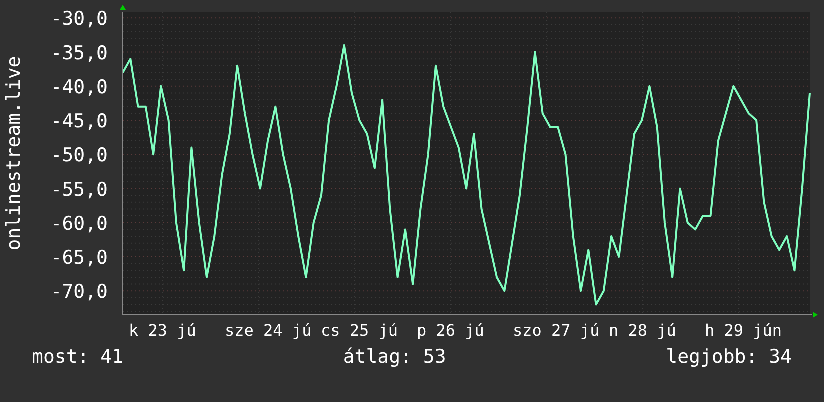  I want to click on legend-stat: legjobb: 34, so click(729, 357).